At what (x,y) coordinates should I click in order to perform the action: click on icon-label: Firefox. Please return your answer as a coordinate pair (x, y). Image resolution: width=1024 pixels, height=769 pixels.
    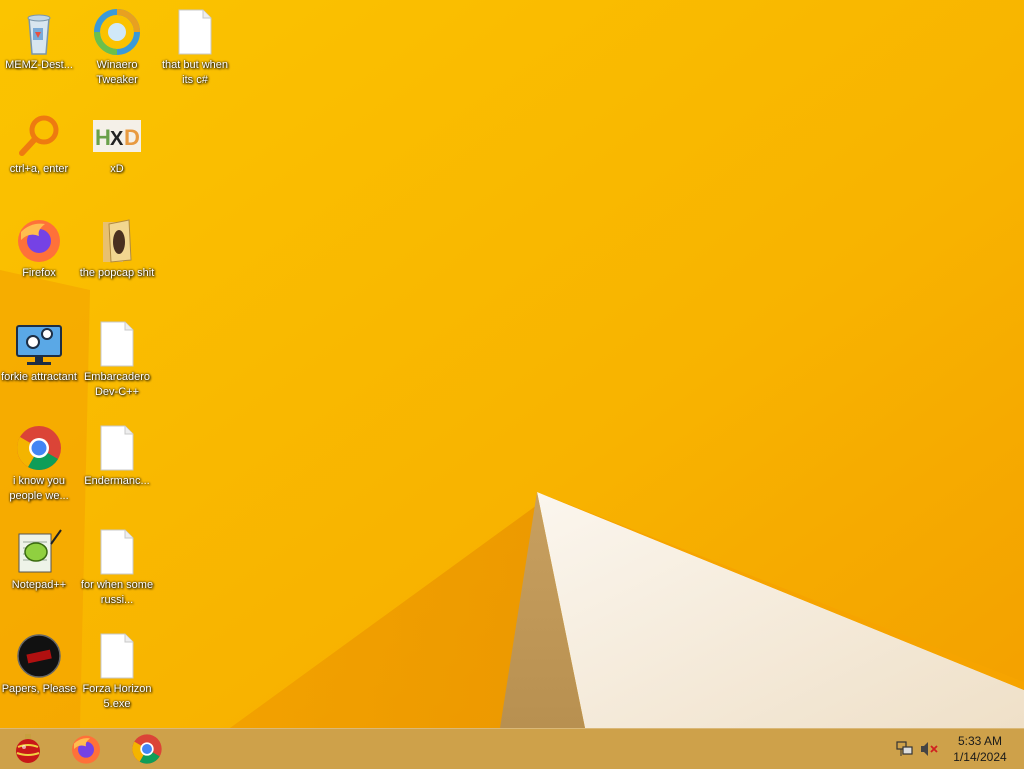
    Looking at the image, I should click on (39, 273).